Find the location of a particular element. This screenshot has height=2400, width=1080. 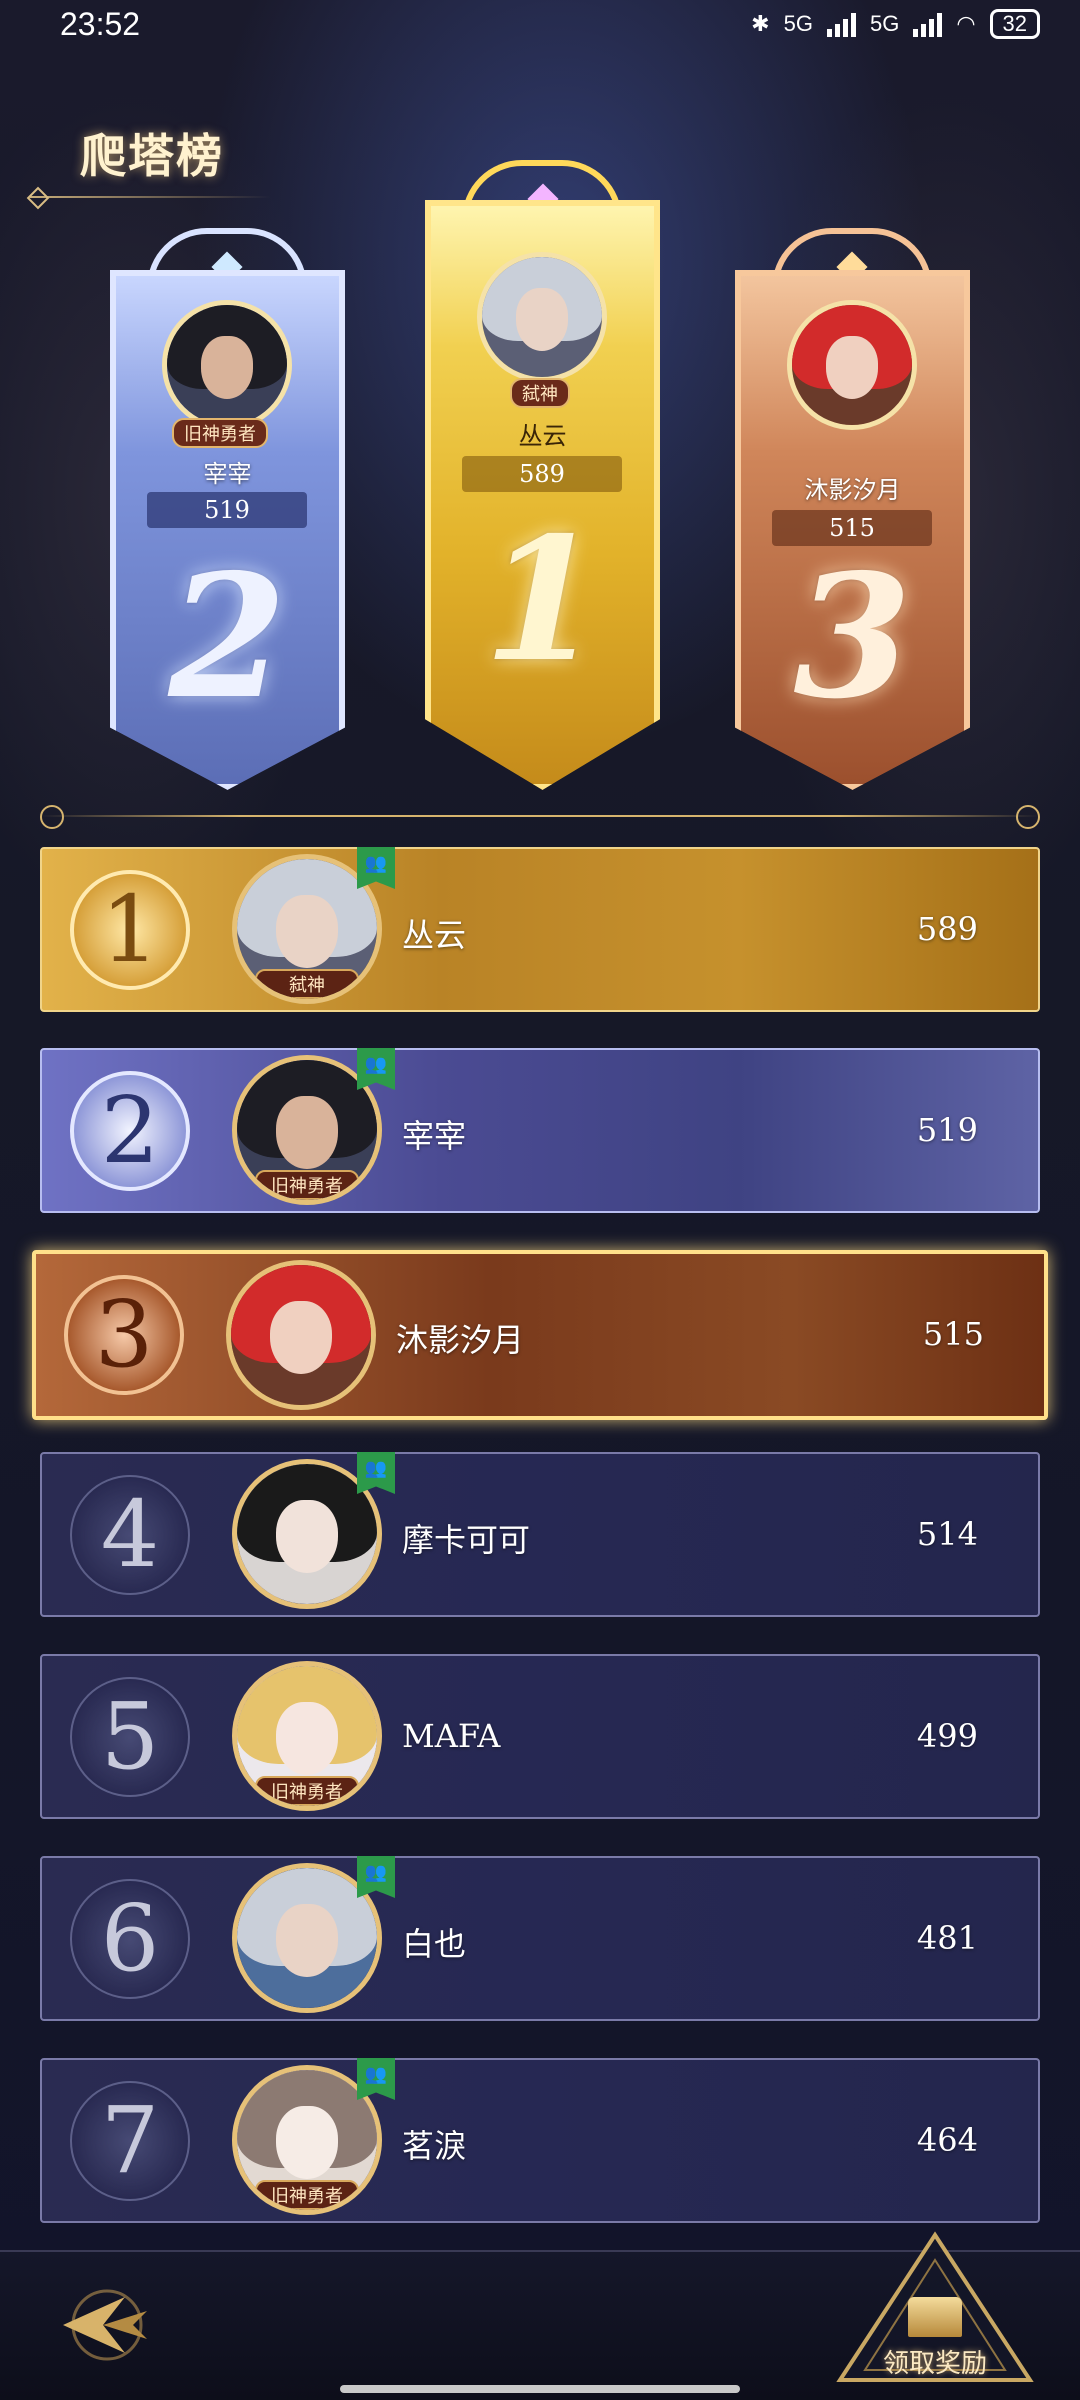

ranking-row-1: 1 弑神 👥 丛云 589 is located at coordinates (540, 929).